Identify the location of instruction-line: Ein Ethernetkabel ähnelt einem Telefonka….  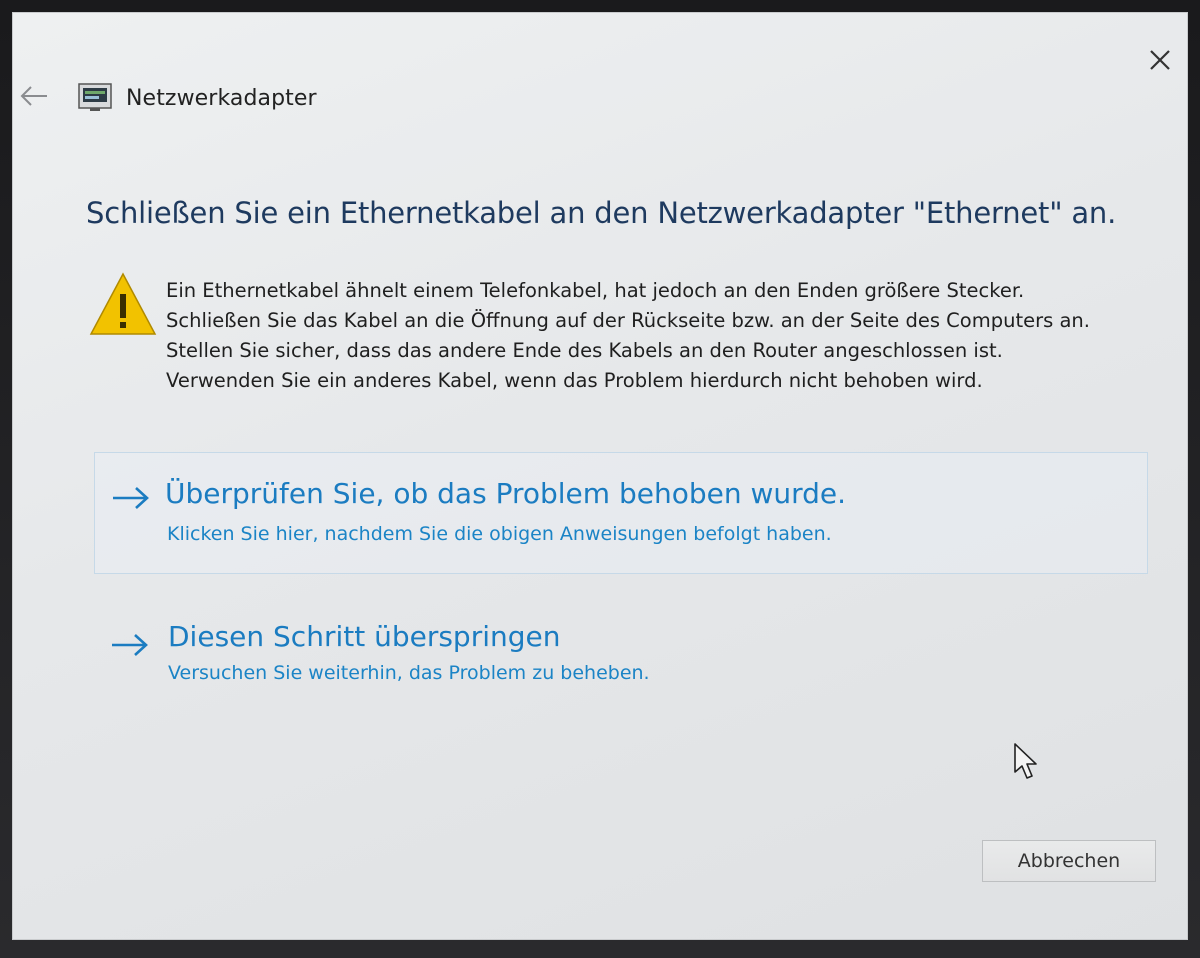
(595, 290).